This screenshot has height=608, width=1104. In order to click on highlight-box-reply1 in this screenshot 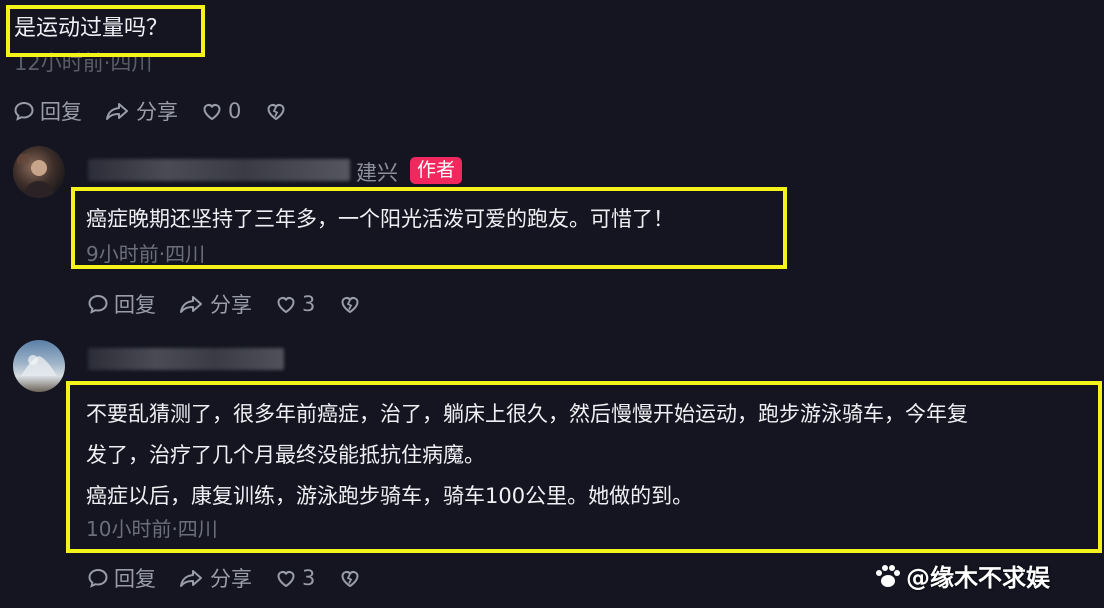, I will do `click(429, 228)`.